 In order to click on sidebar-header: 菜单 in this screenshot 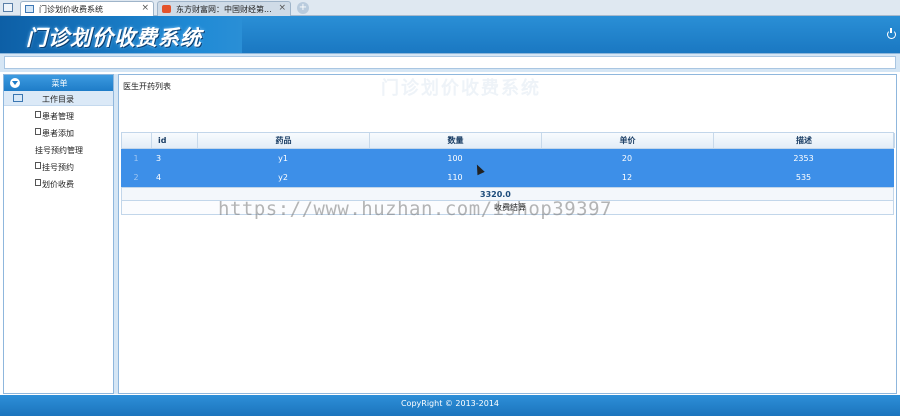, I will do `click(58, 83)`.